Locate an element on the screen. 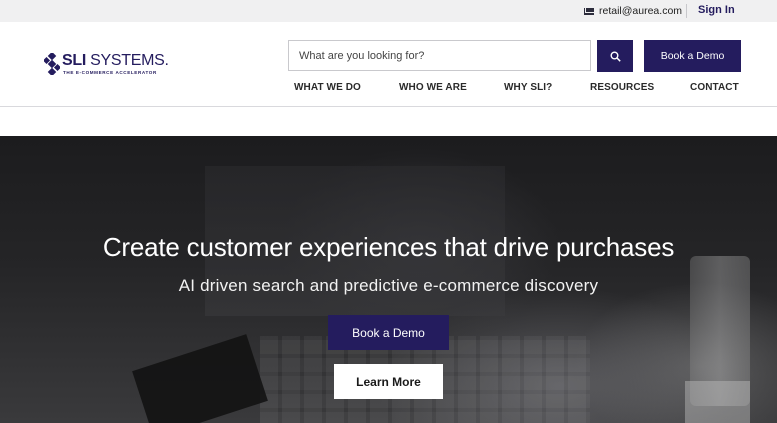 The image size is (777, 423). nav-item-who-we-are: WHO WE ARE is located at coordinates (433, 87).